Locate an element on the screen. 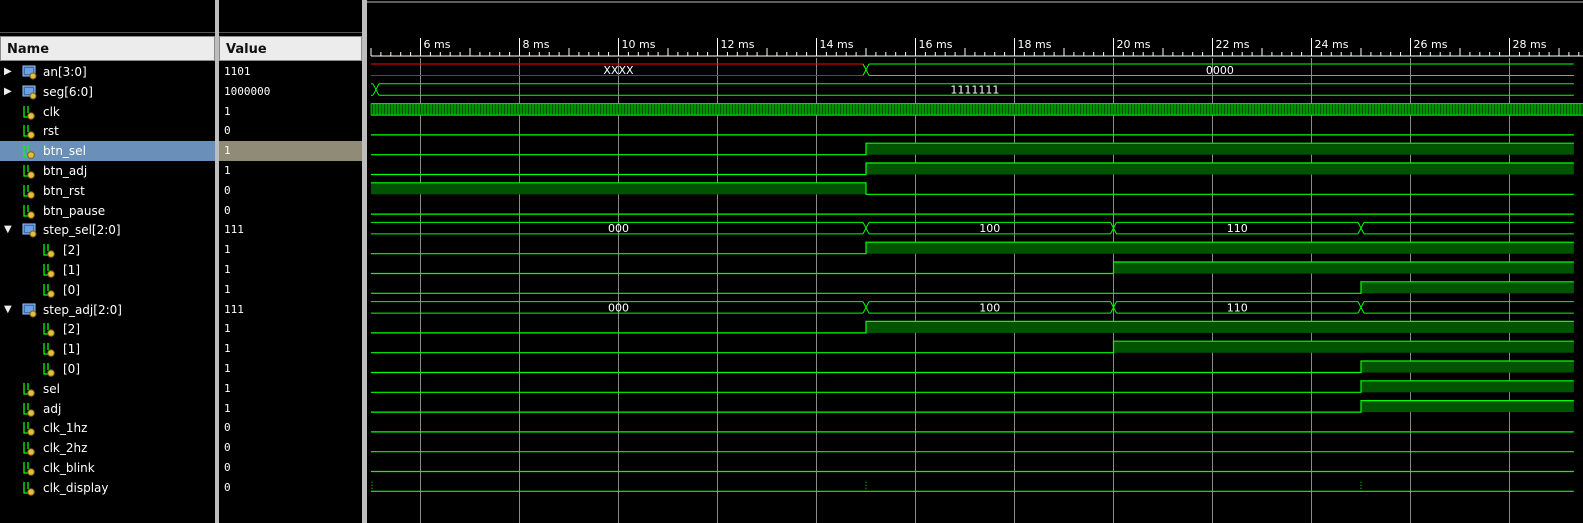 The image size is (1583, 523). signal-name: sel is located at coordinates (51, 388).